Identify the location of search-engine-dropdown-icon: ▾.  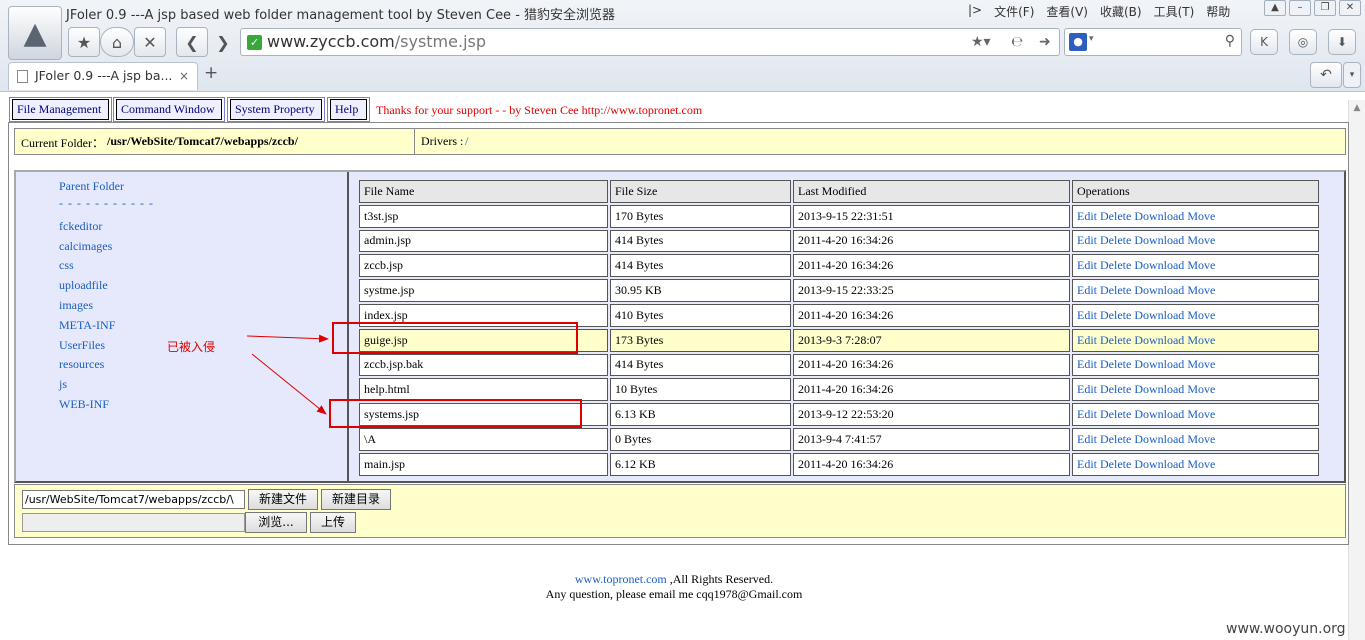
(1091, 39).